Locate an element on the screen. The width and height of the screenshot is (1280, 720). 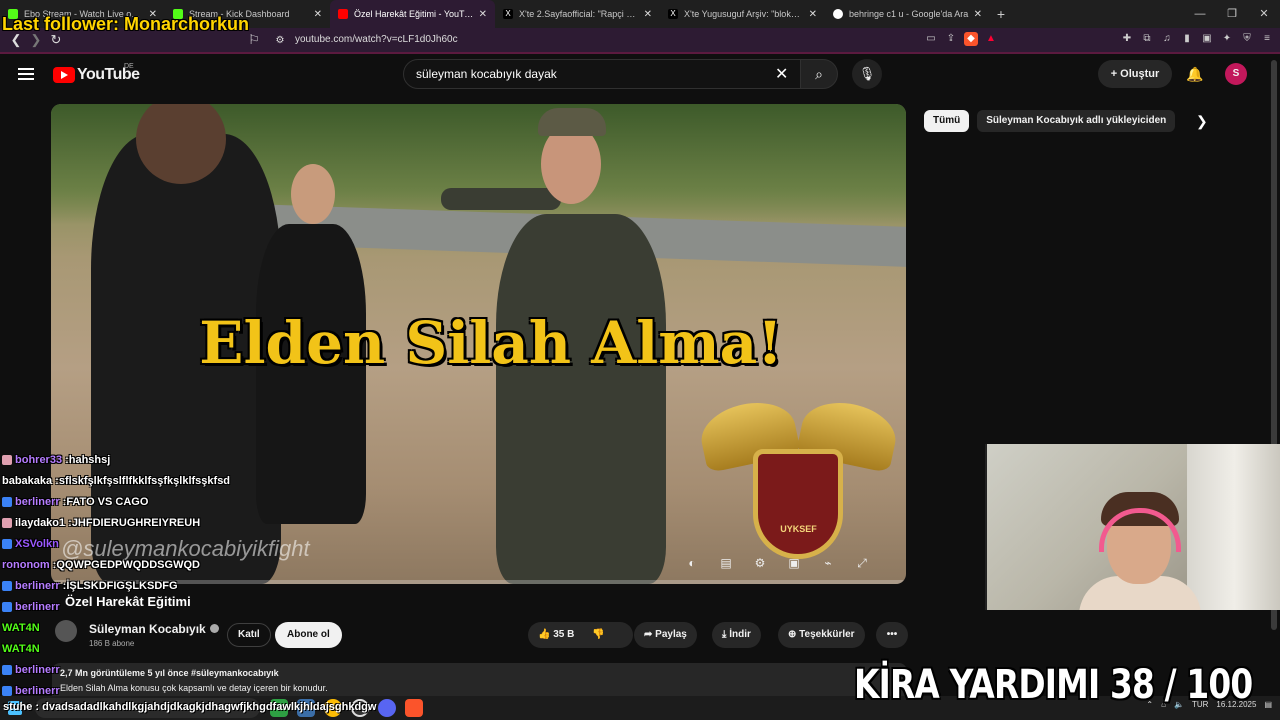
chat-text: hahshsj is located at coordinates (89, 459).